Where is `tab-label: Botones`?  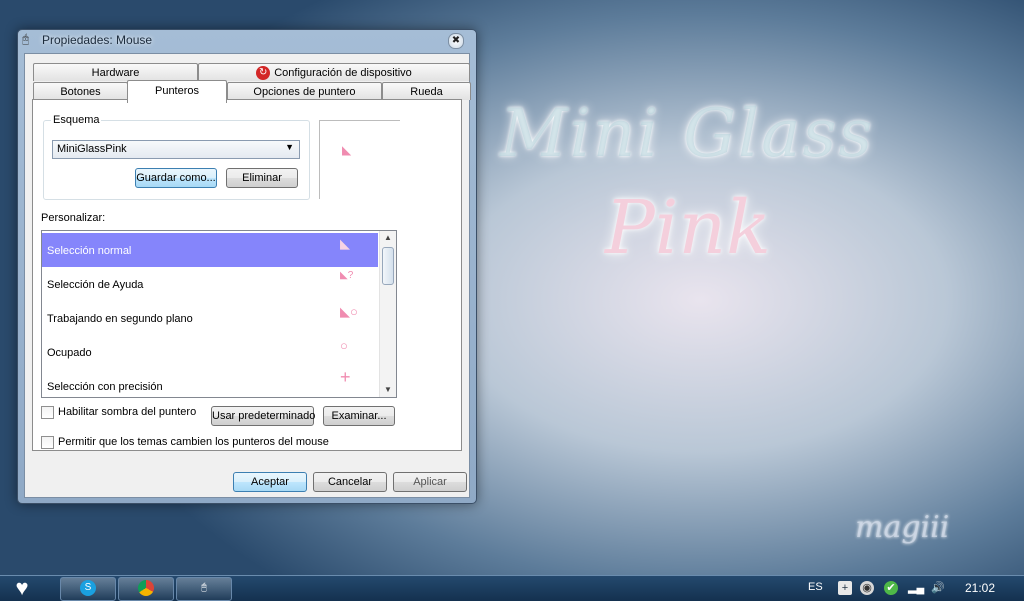 tab-label: Botones is located at coordinates (80, 92).